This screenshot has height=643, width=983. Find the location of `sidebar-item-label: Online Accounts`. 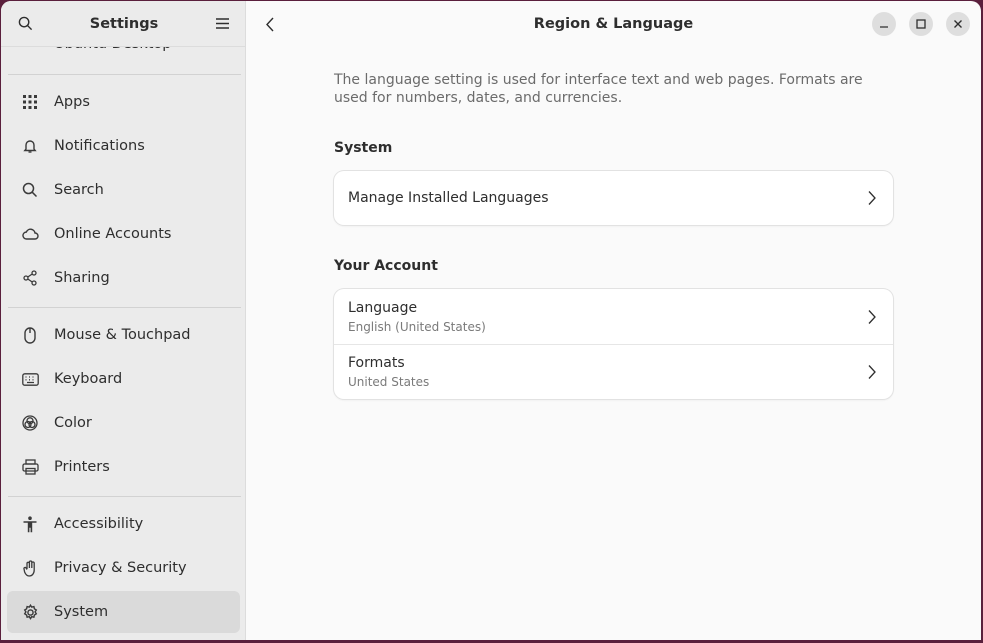

sidebar-item-label: Online Accounts is located at coordinates (113, 234).